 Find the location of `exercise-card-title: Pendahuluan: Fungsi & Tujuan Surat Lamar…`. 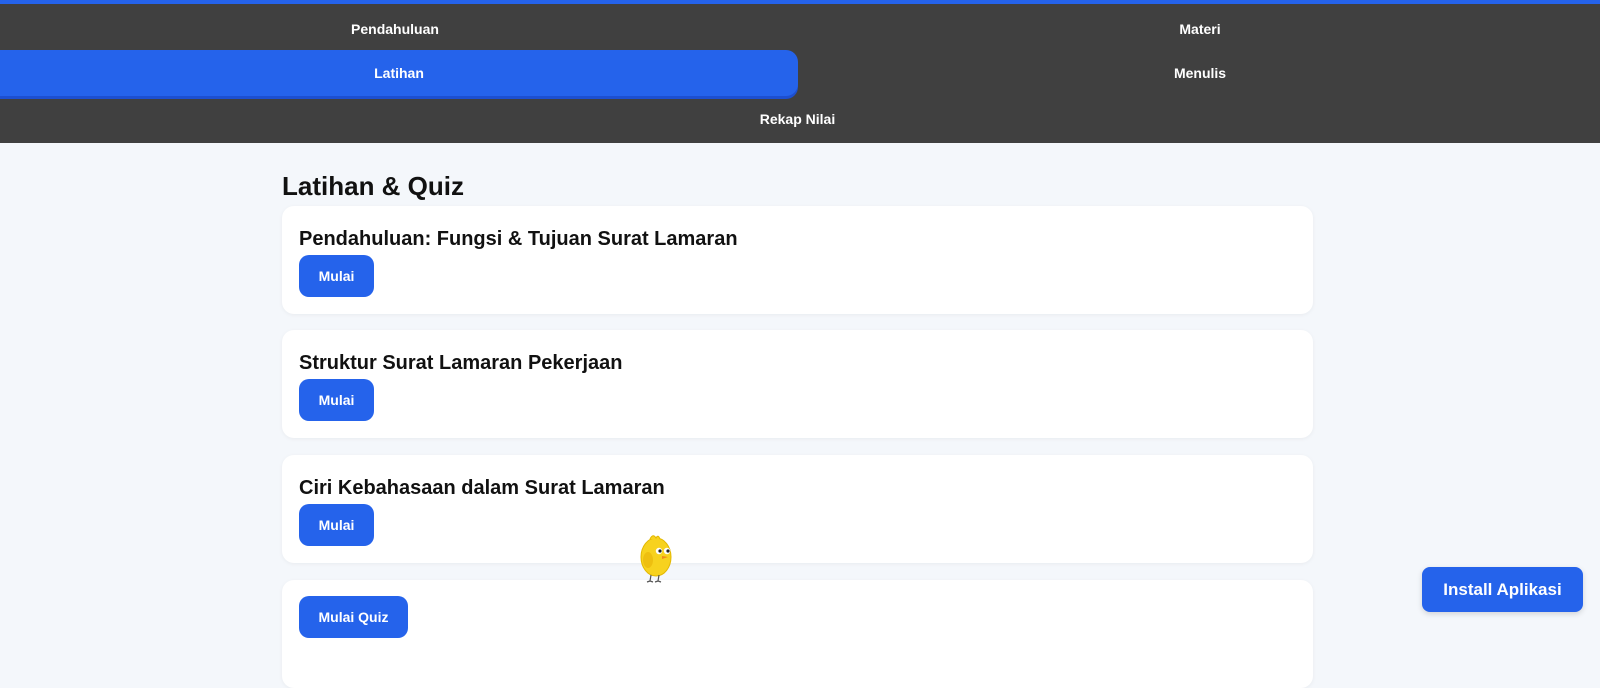

exercise-card-title: Pendahuluan: Fungsi & Tujuan Surat Lamar… is located at coordinates (518, 239).